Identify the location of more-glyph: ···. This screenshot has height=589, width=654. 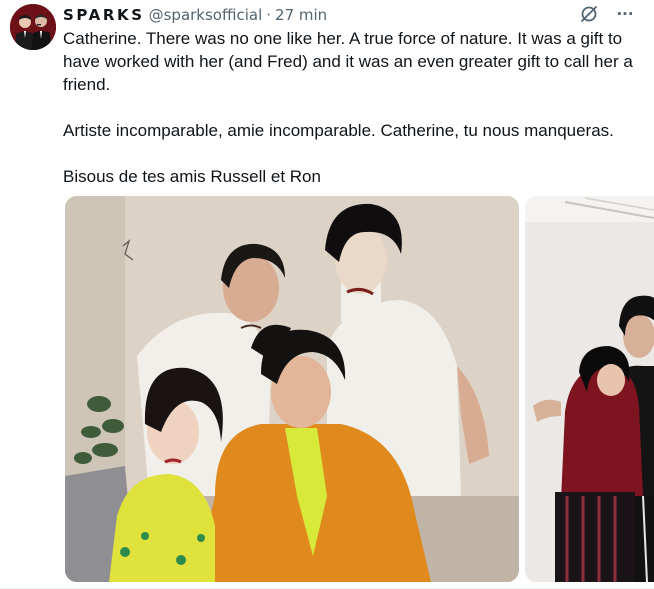
(625, 14).